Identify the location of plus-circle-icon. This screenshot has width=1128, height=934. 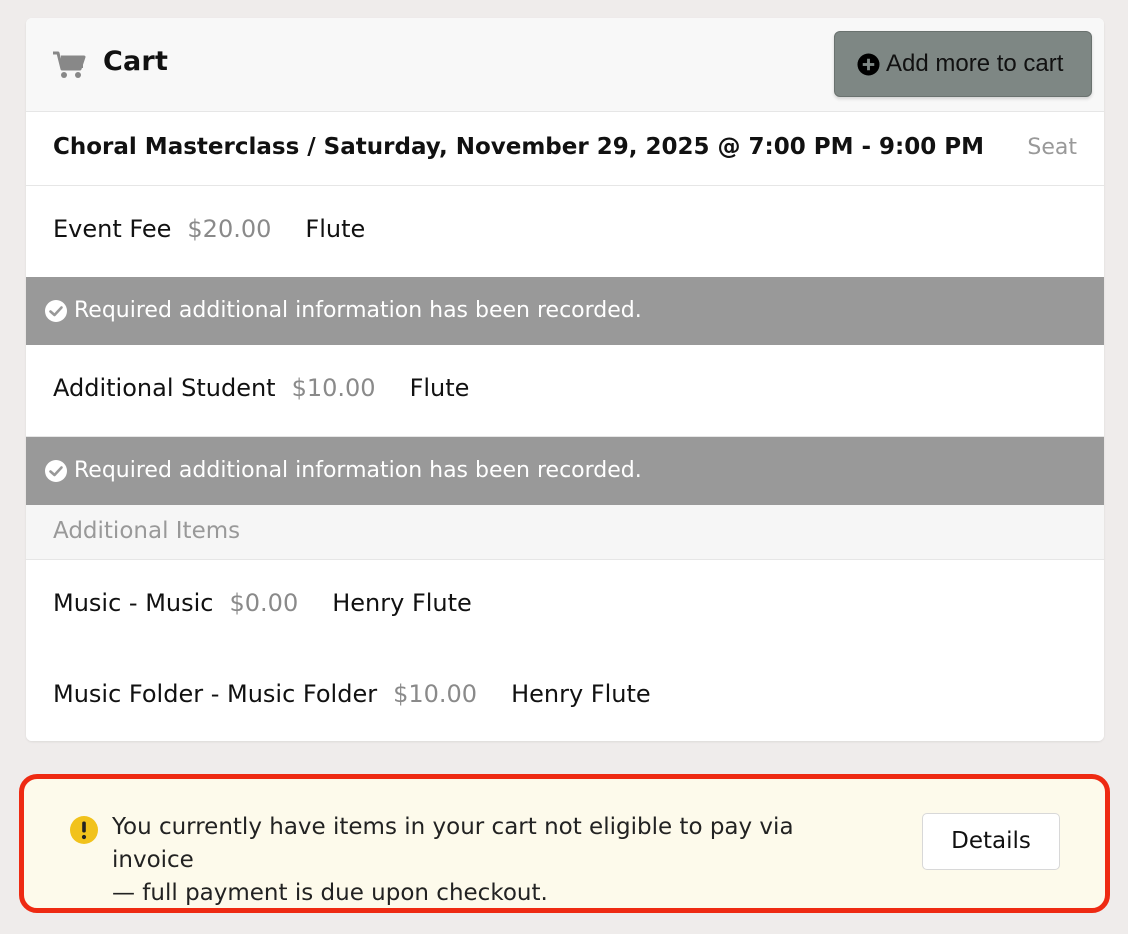
(868, 64).